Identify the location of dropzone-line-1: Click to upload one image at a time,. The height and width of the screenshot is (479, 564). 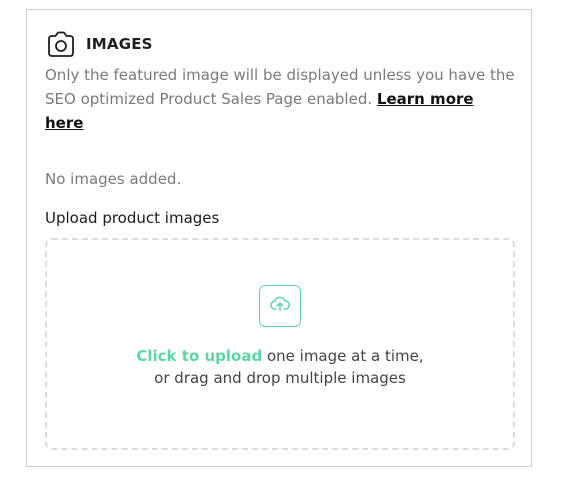
(280, 356).